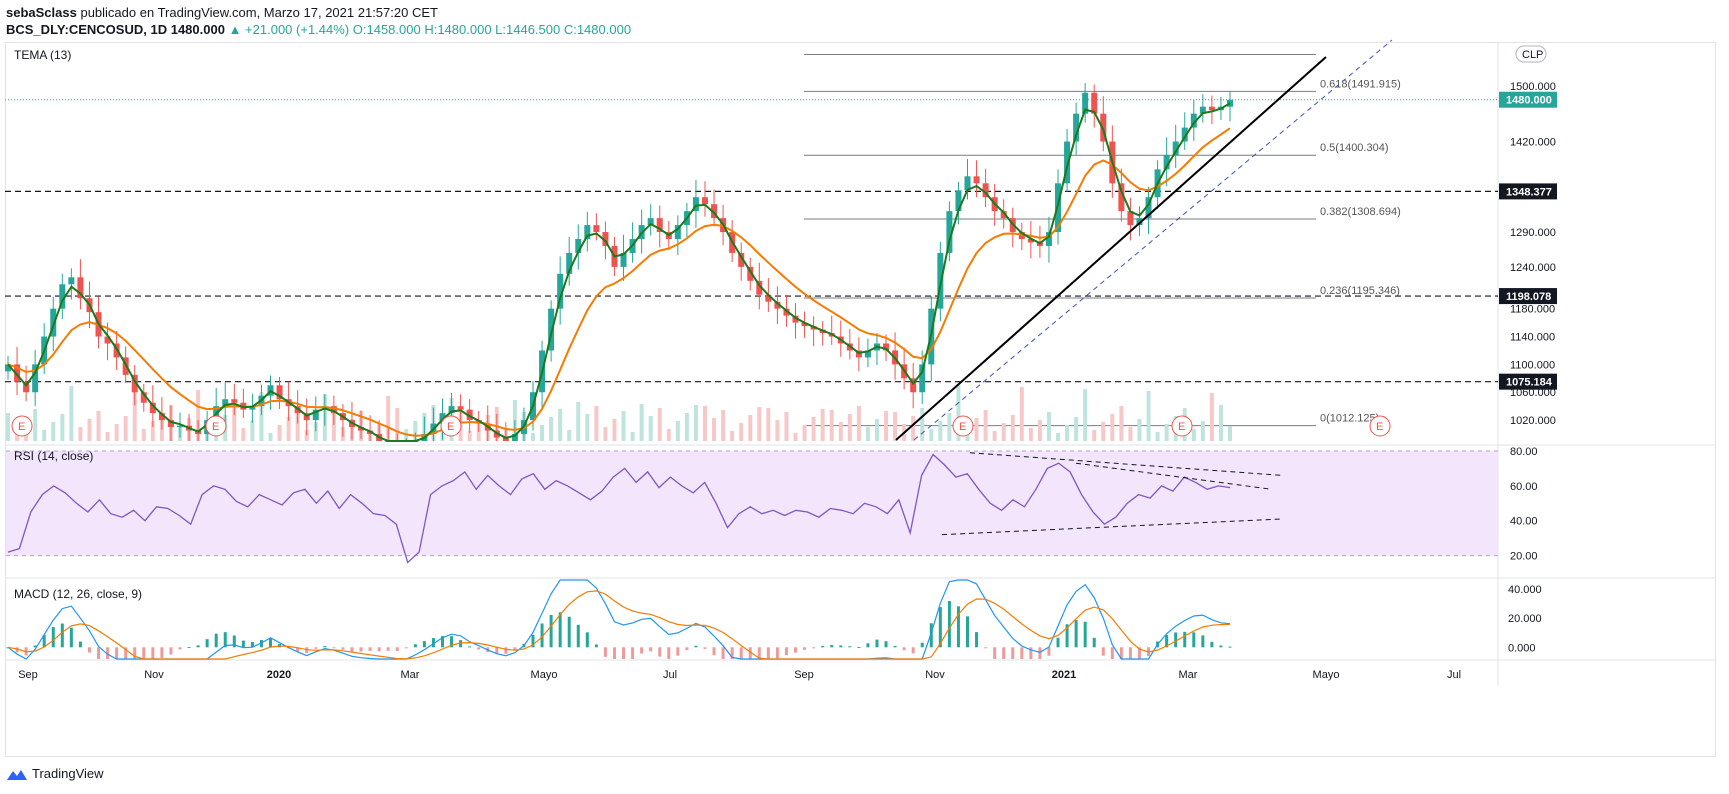  Describe the element at coordinates (1525, 619) in the screenshot. I see `macd-y-tick: 20.000` at that location.